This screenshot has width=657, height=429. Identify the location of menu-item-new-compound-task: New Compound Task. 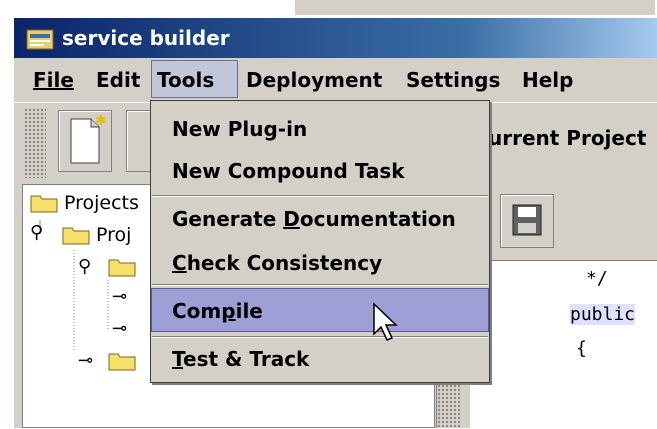
(288, 171).